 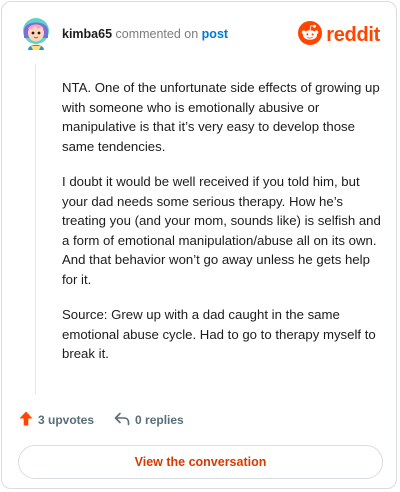 I want to click on reply-button: 0 replies, so click(x=149, y=420).